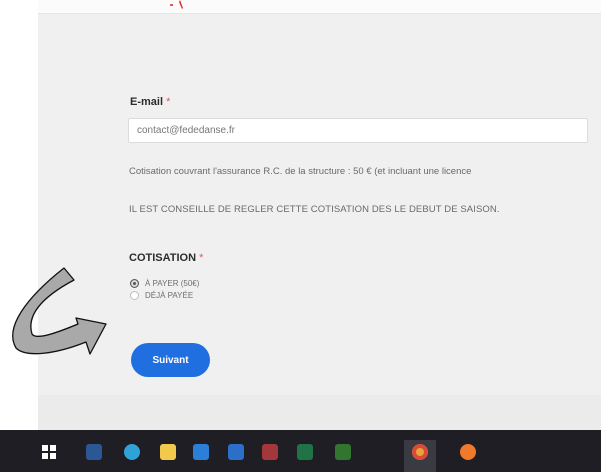 The height and width of the screenshot is (472, 601). What do you see at coordinates (420, 452) in the screenshot?
I see `chrome-icon` at bounding box center [420, 452].